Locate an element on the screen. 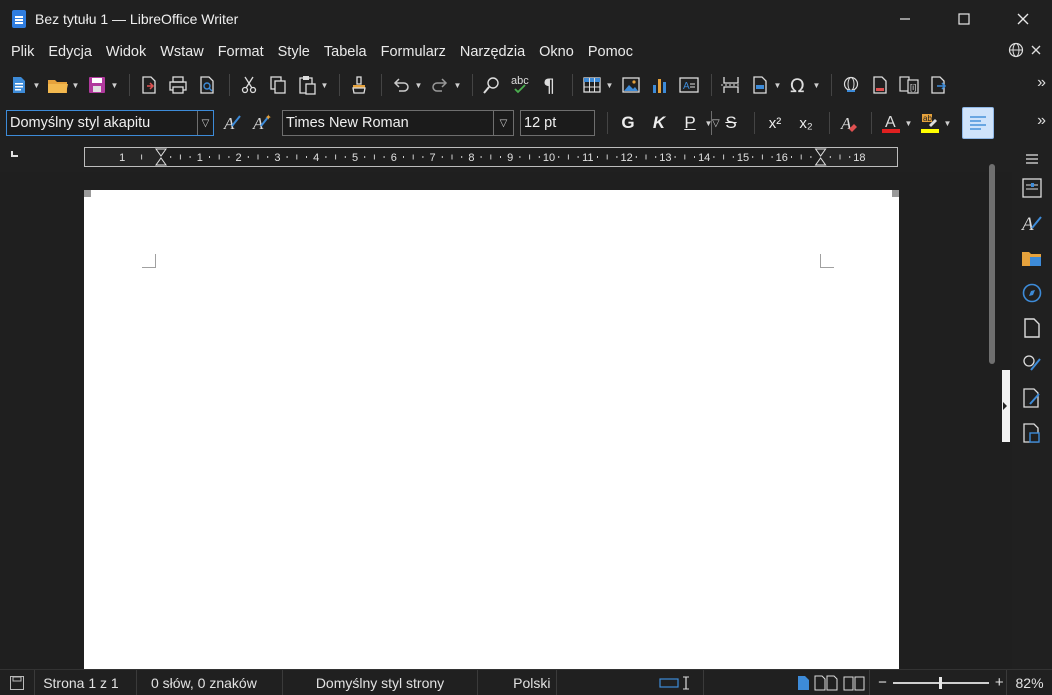 This screenshot has height=695, width=1052. print-button is located at coordinates (178, 85).